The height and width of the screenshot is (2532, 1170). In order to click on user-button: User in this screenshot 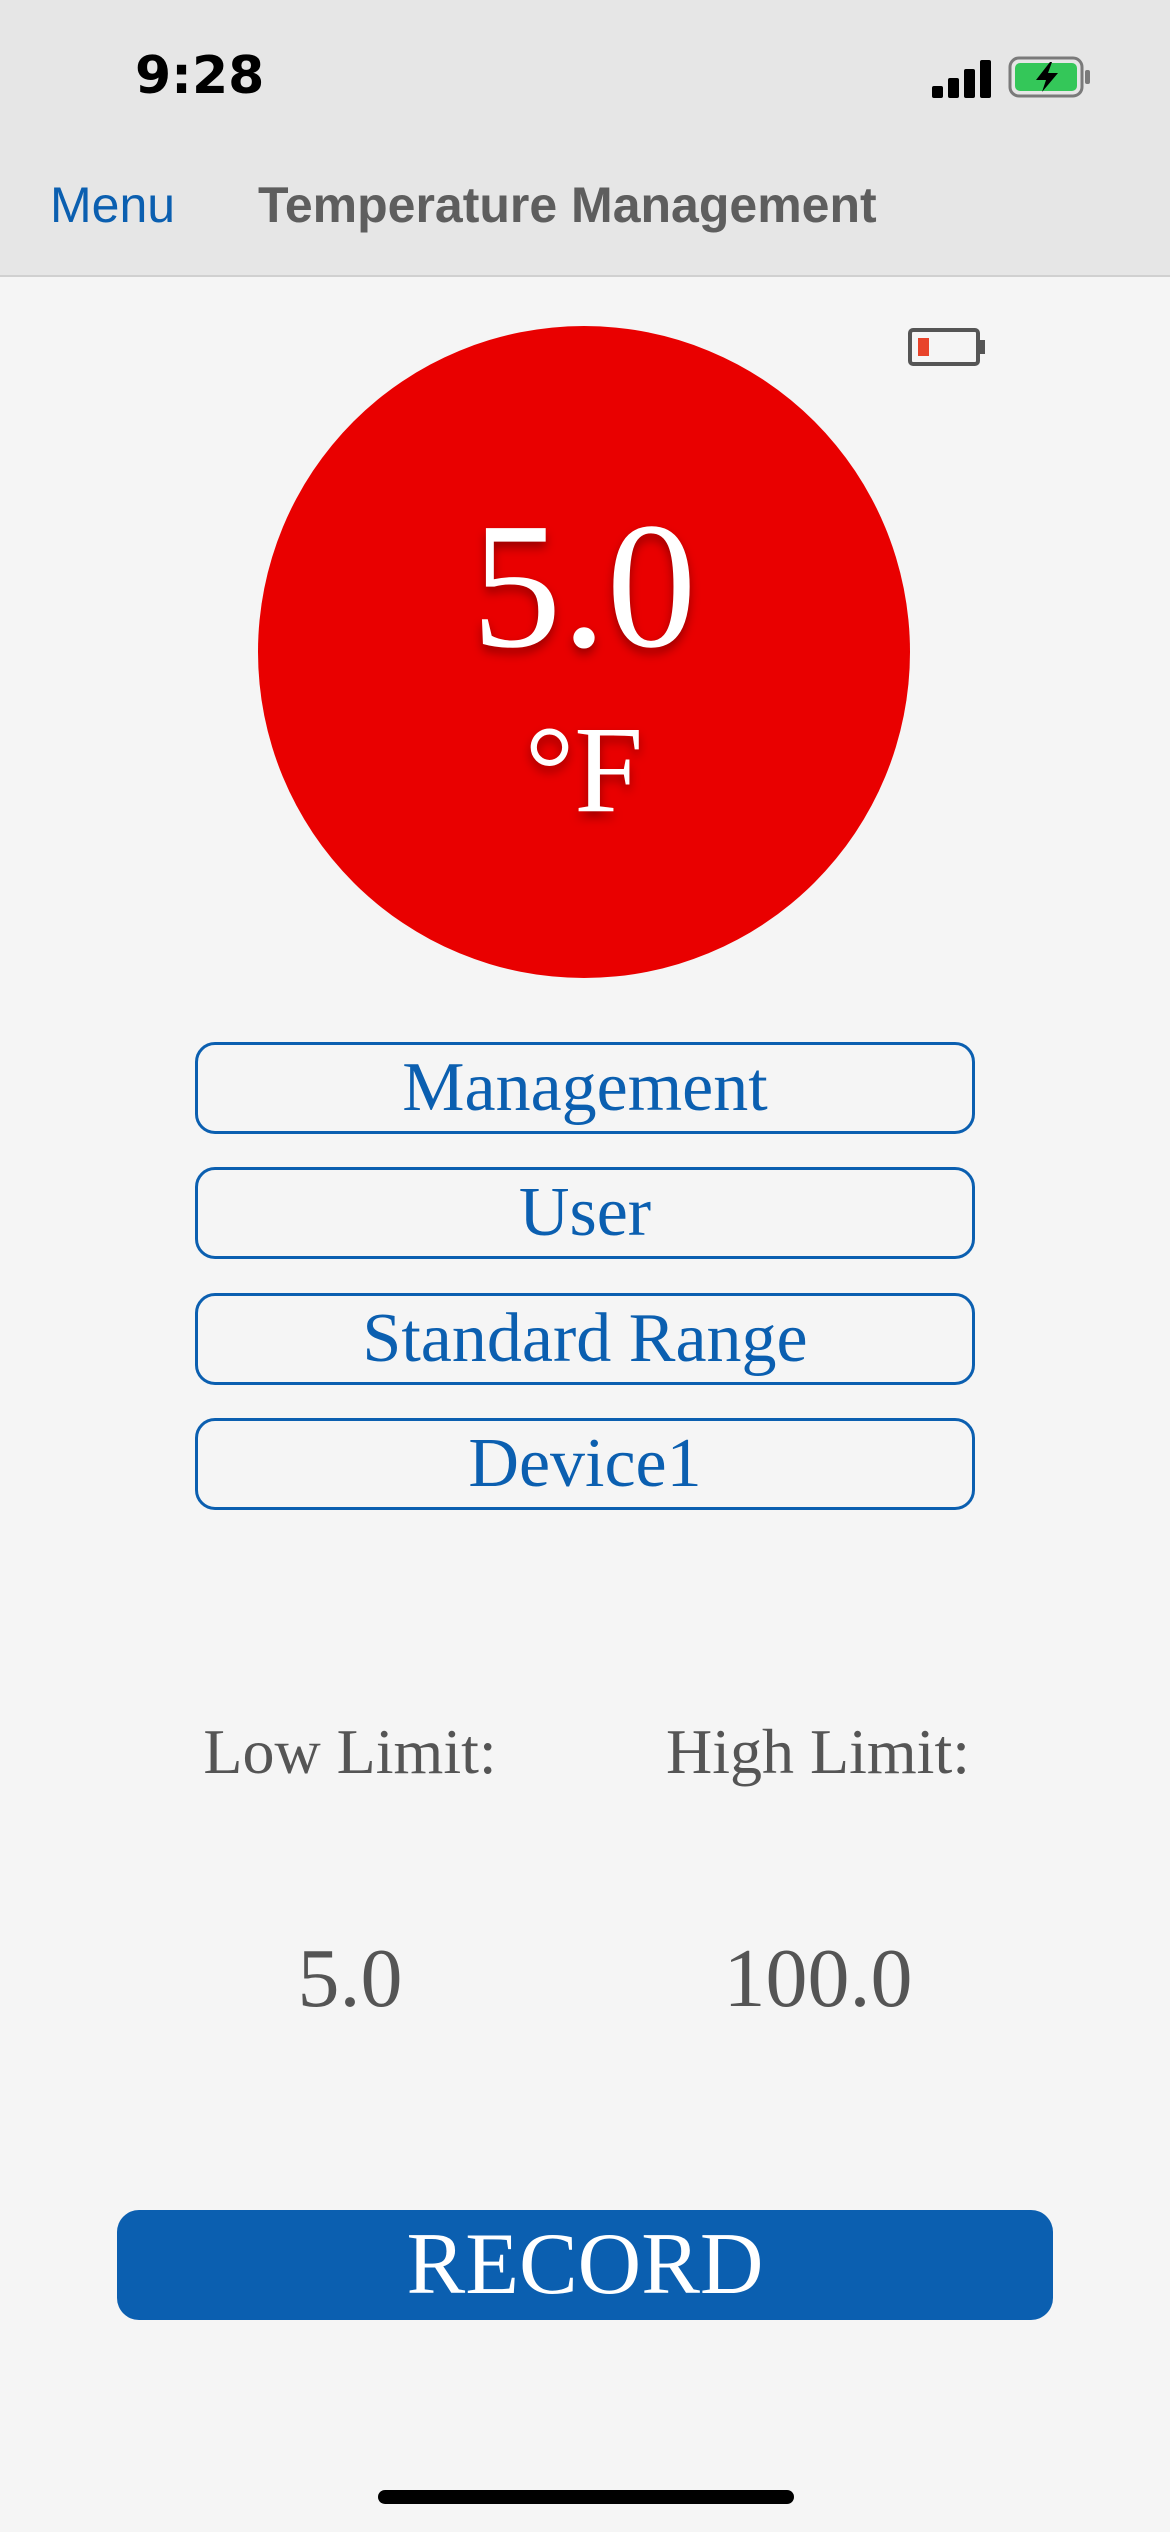, I will do `click(585, 1213)`.